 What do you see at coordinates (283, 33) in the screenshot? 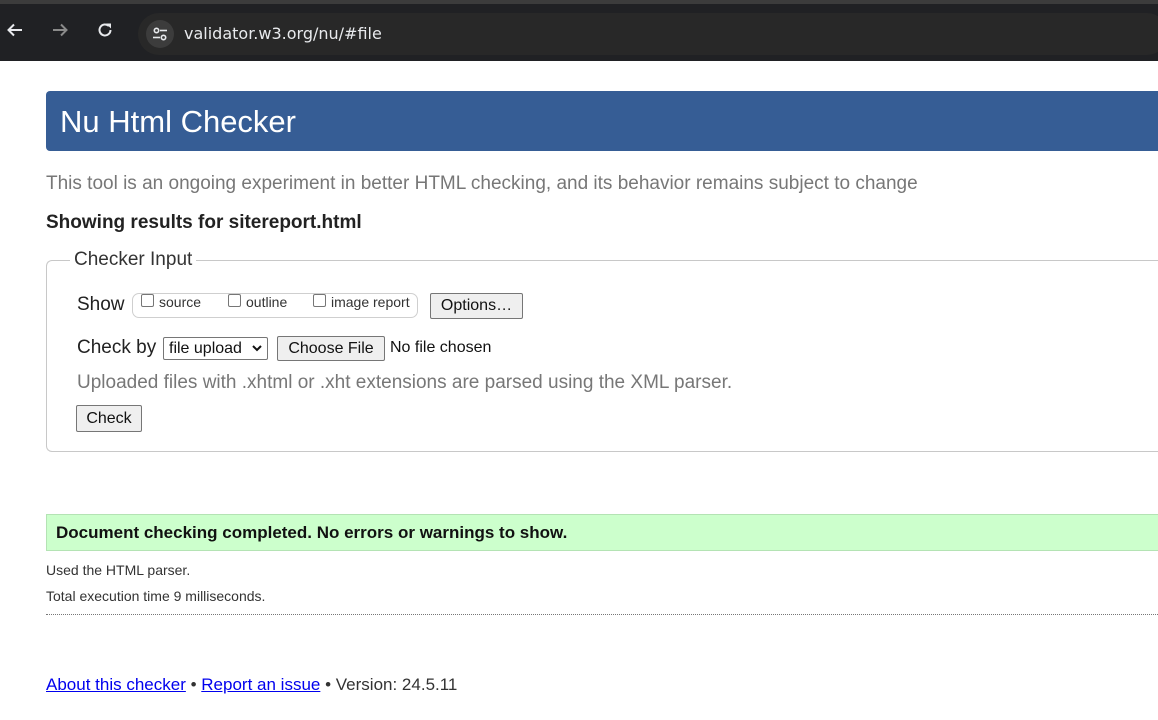
I see `url-text: validator.w3.org/nu/#file` at bounding box center [283, 33].